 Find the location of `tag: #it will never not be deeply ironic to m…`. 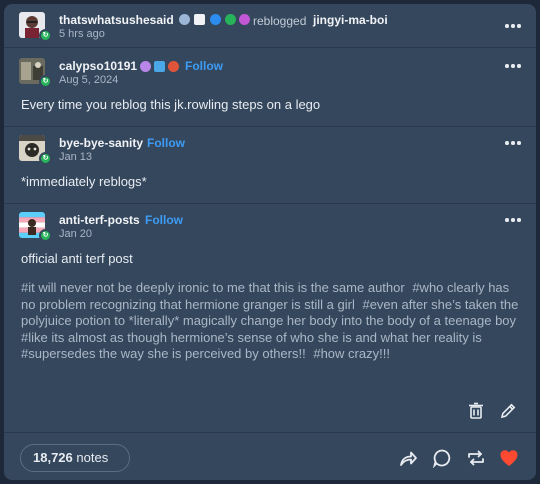

tag: #it will never not be deeply ironic to m… is located at coordinates (213, 287).